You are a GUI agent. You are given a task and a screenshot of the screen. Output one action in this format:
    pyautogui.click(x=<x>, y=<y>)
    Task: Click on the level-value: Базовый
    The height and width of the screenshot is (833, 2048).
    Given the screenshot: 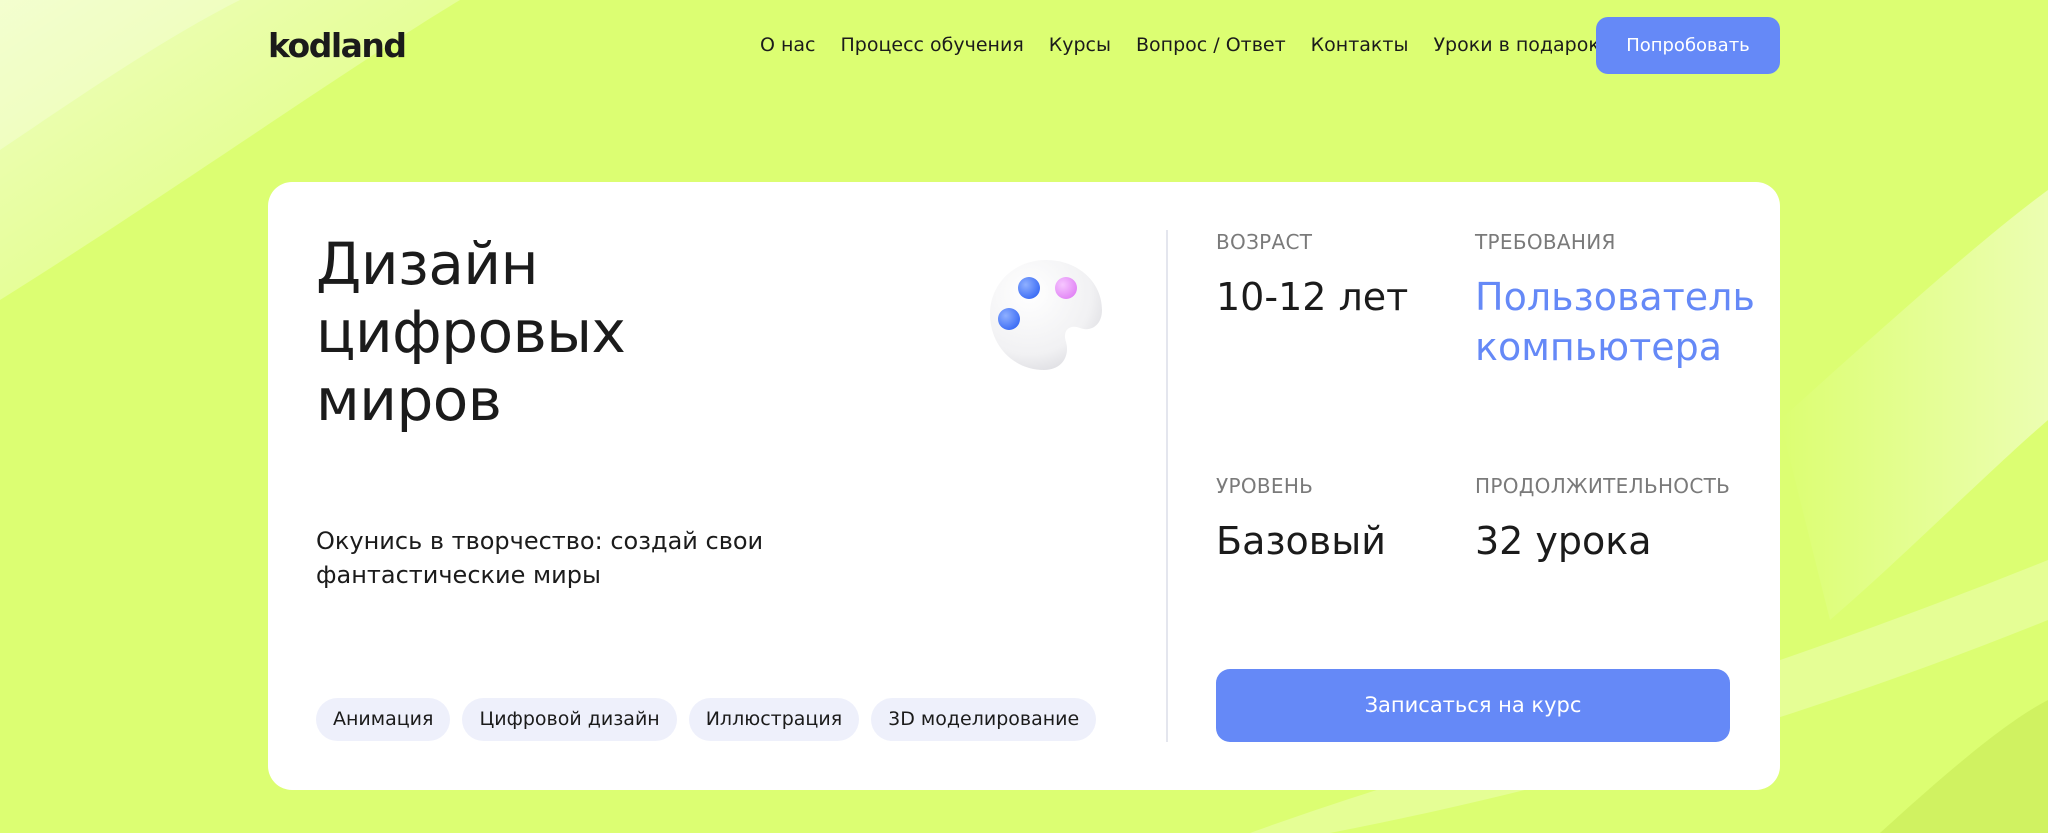 What is the action you would take?
    pyautogui.click(x=1301, y=541)
    